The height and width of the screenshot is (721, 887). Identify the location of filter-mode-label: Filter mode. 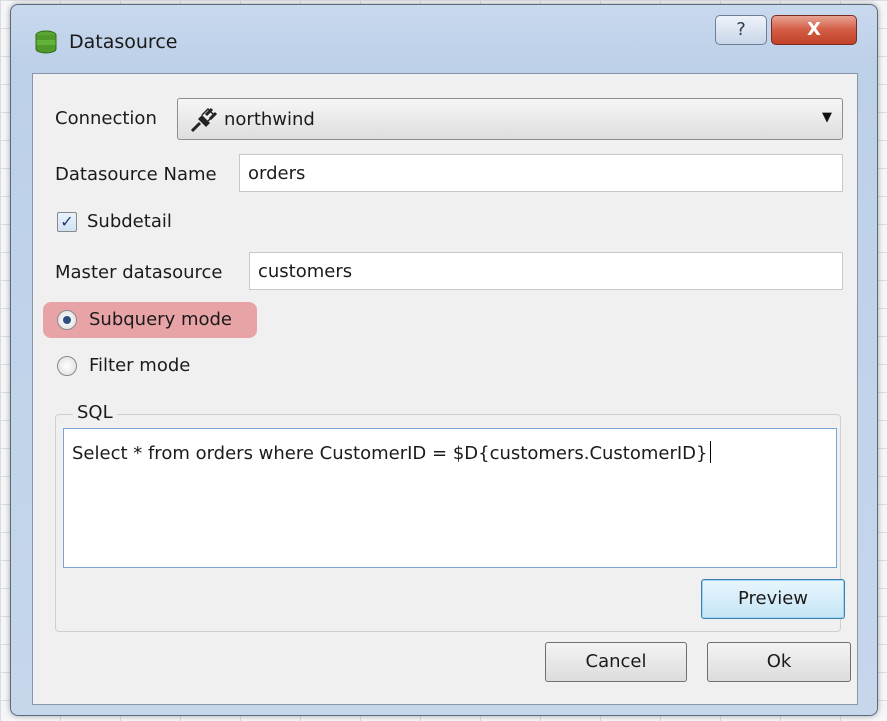
(140, 365).